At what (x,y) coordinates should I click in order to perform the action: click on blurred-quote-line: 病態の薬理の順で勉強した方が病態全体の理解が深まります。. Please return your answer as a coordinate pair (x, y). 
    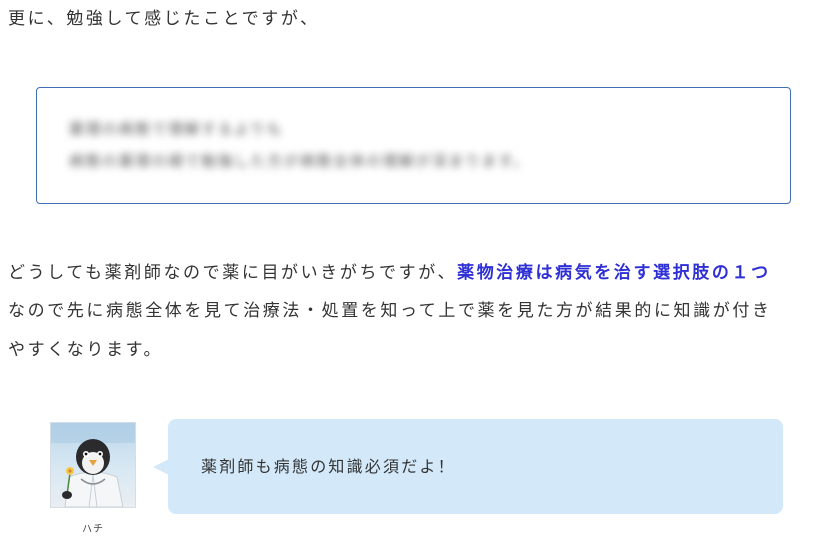
    Looking at the image, I should click on (299, 161).